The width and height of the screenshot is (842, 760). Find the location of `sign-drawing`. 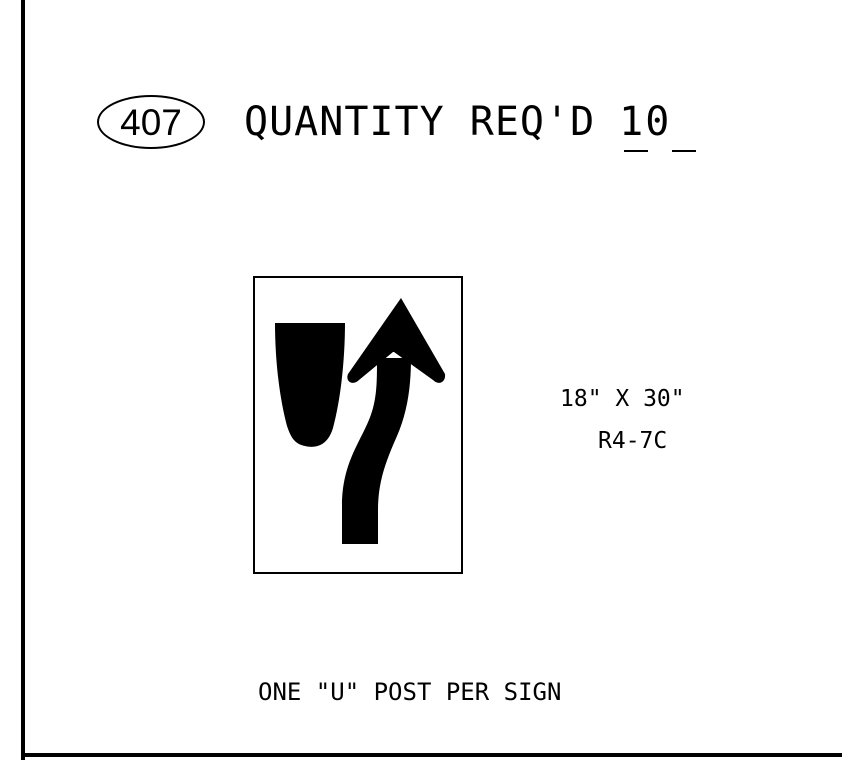

sign-drawing is located at coordinates (358, 425).